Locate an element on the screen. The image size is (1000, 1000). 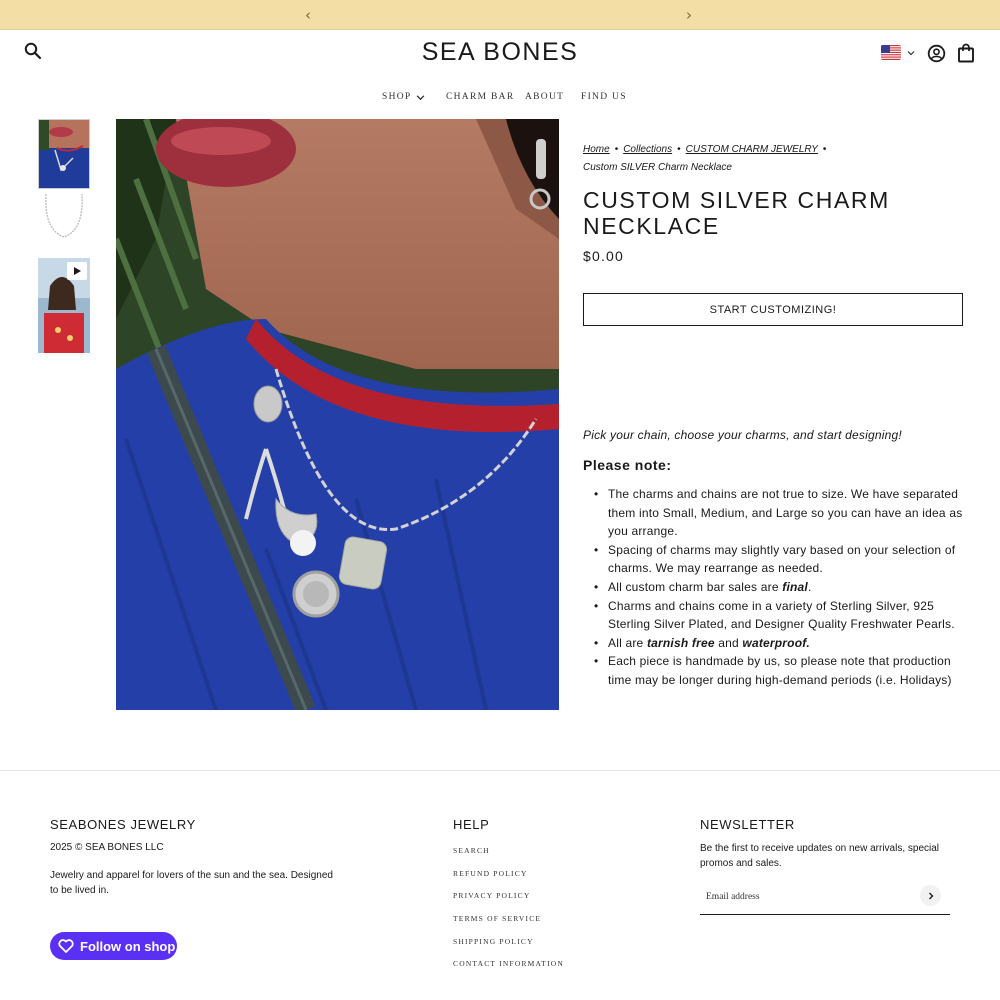
site-logo: SEA BONES is located at coordinates (500, 52).